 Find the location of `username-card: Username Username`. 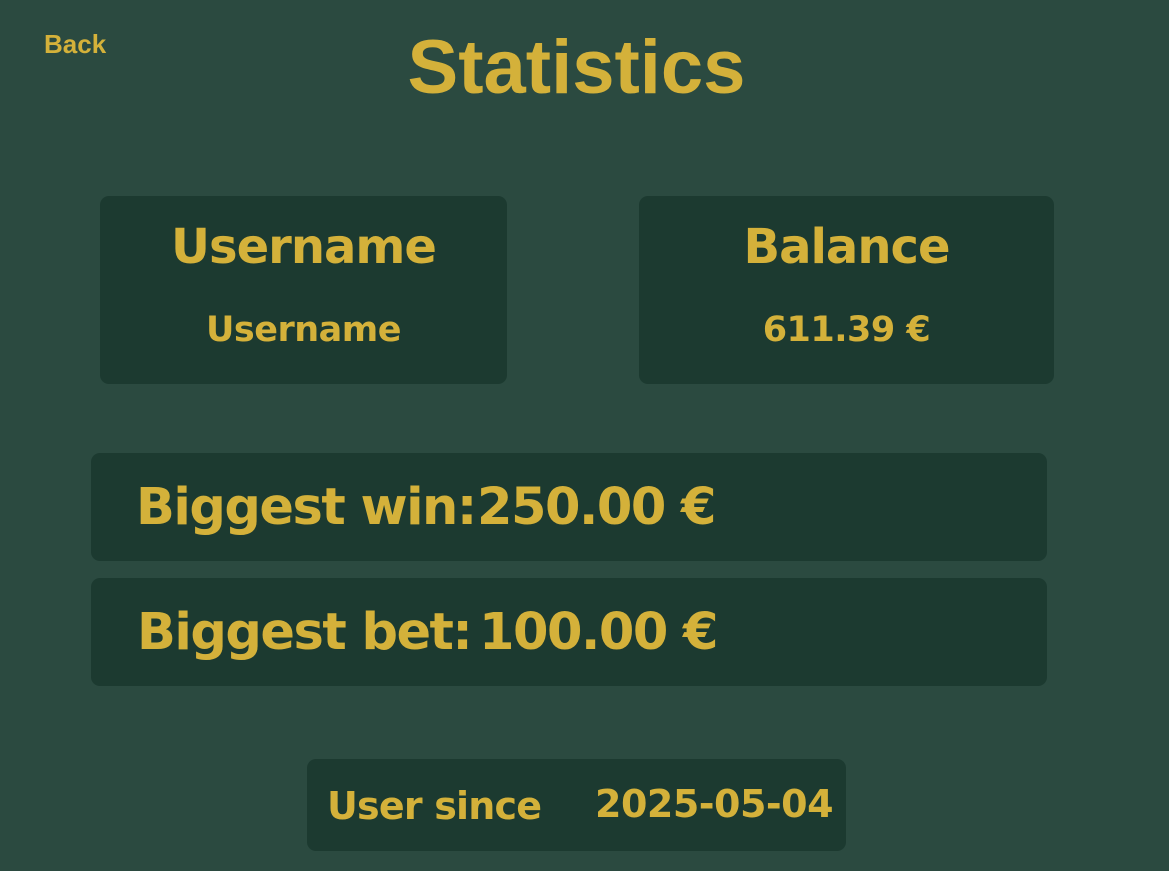

username-card: Username Username is located at coordinates (303, 290).